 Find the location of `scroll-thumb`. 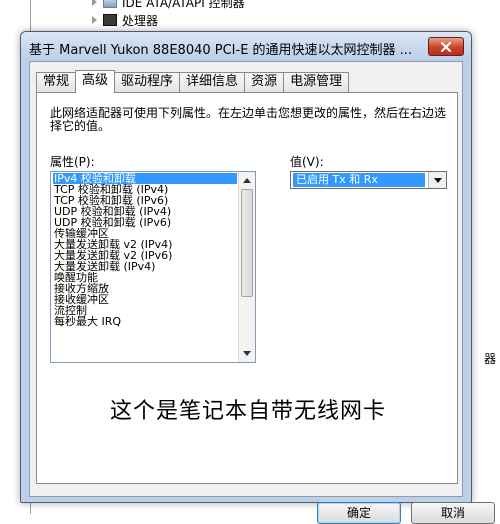

scroll-thumb is located at coordinates (247, 243).